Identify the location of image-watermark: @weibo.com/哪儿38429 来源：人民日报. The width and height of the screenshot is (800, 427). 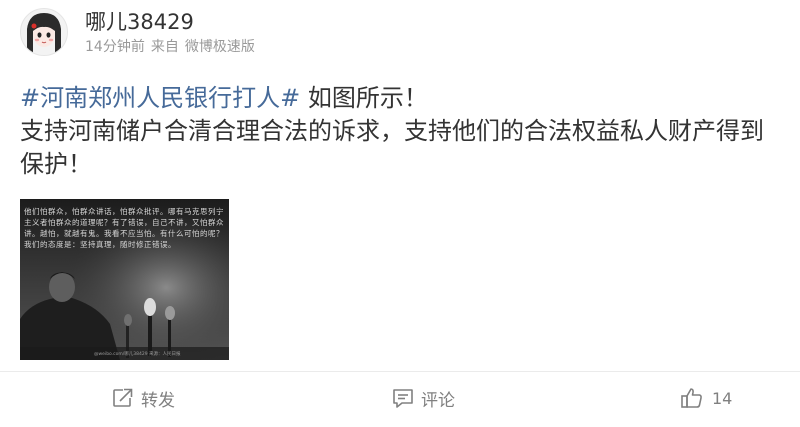
(137, 354).